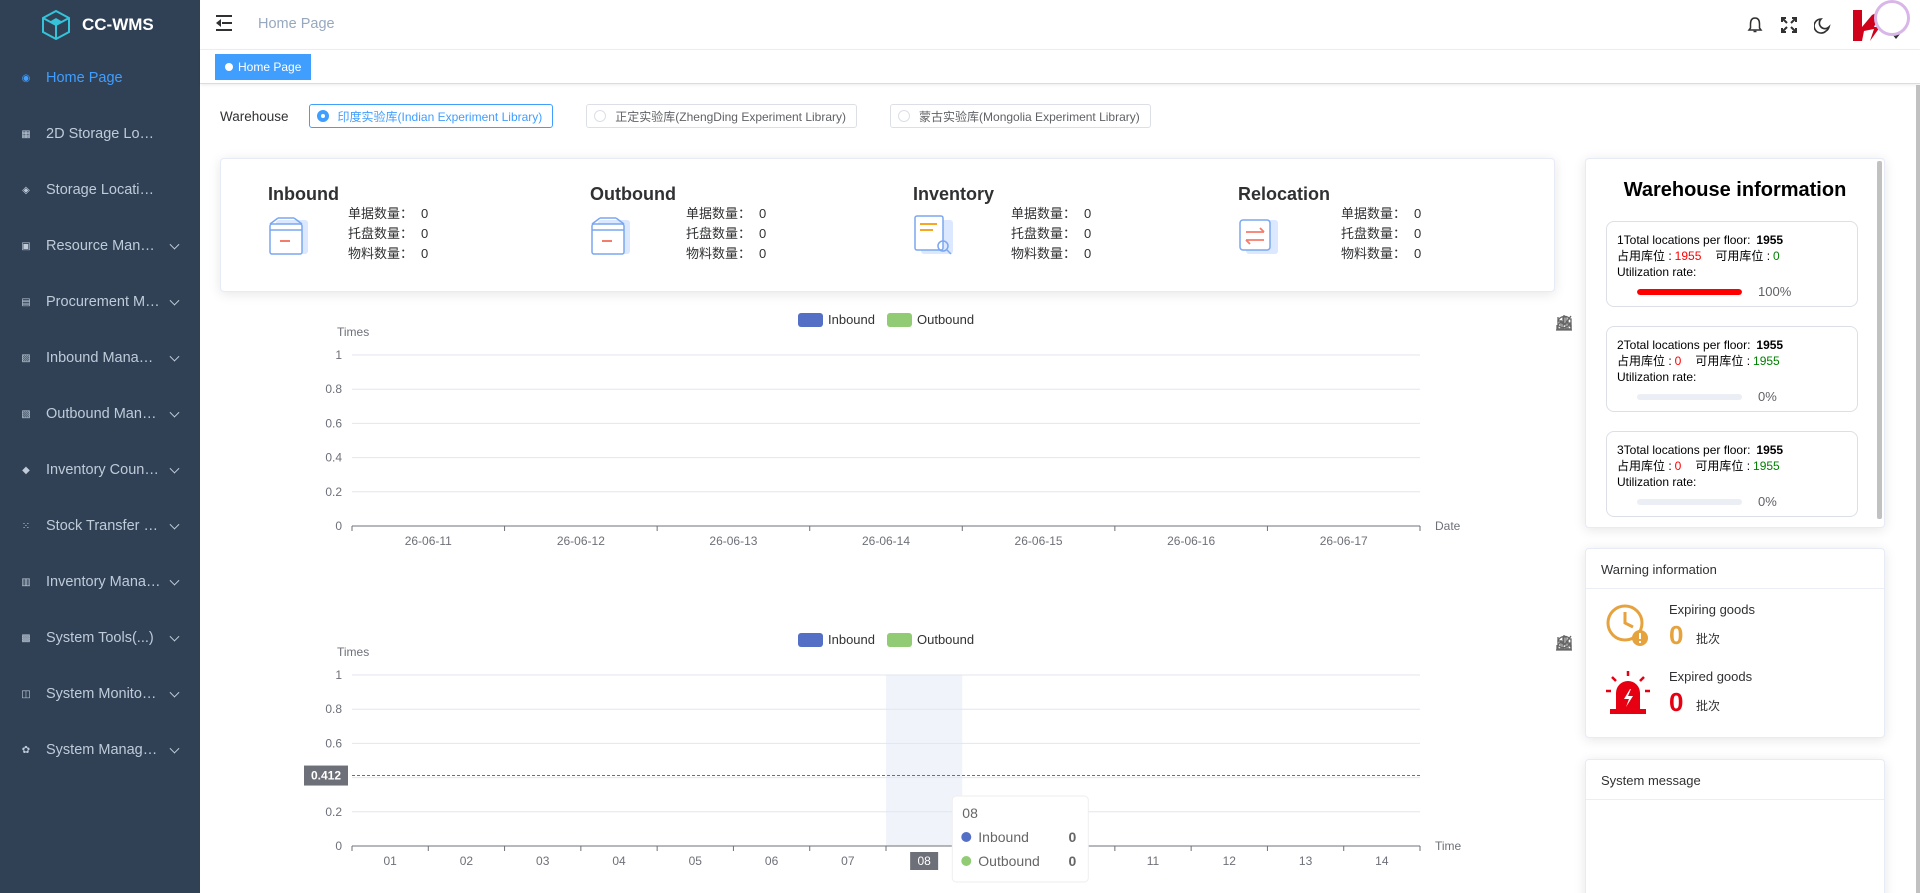 This screenshot has height=893, width=1920. Describe the element at coordinates (1448, 526) in the screenshot. I see `x-axis-title: Date` at that location.